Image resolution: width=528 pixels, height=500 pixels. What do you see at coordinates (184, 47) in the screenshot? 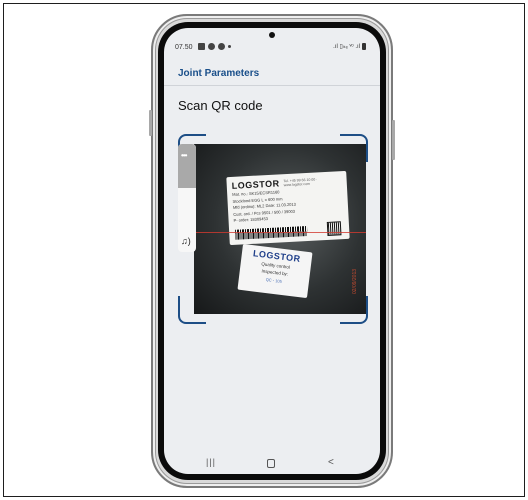
I see `status-time: 07.50` at bounding box center [184, 47].